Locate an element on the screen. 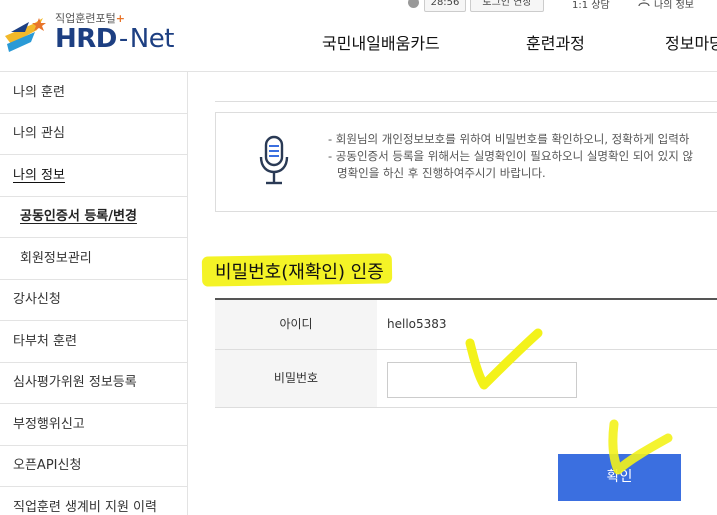 This screenshot has height=515, width=717. logo-dash: - is located at coordinates (123, 39).